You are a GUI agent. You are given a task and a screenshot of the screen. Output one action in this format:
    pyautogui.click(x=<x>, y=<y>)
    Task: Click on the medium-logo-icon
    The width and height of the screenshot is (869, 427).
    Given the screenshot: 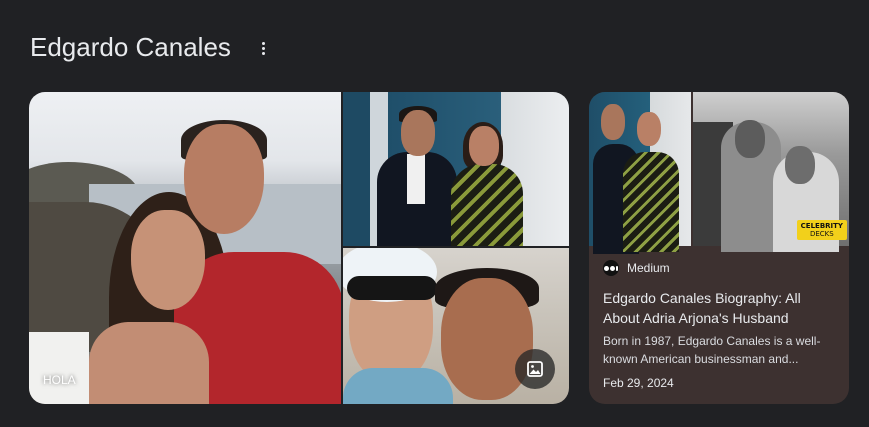 What is the action you would take?
    pyautogui.click(x=611, y=268)
    